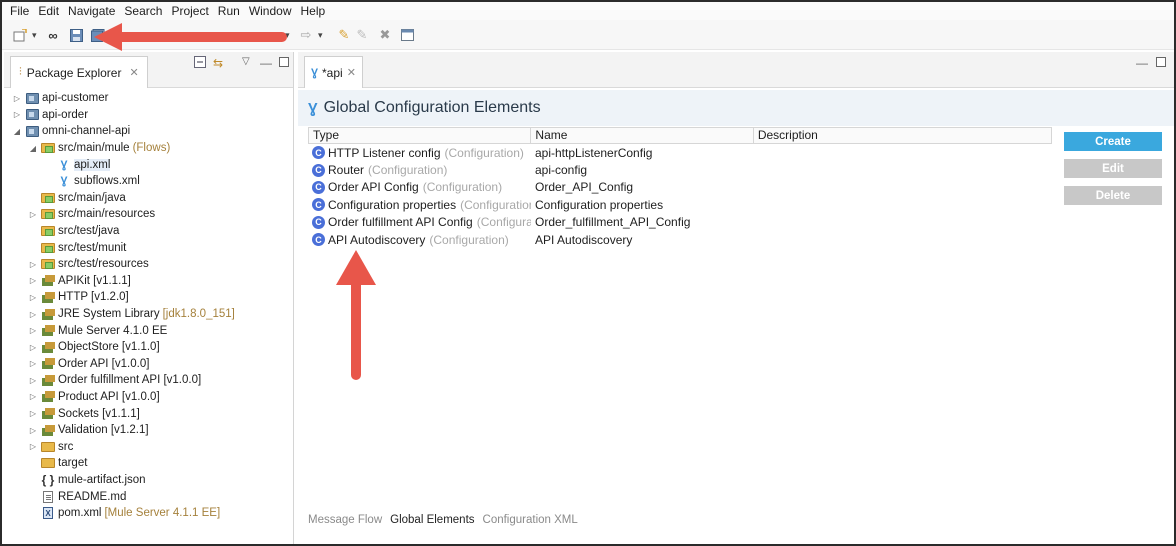 The height and width of the screenshot is (546, 1176). I want to click on tree-item: ▷ Sockets [v1.1.1], so click(148, 413).